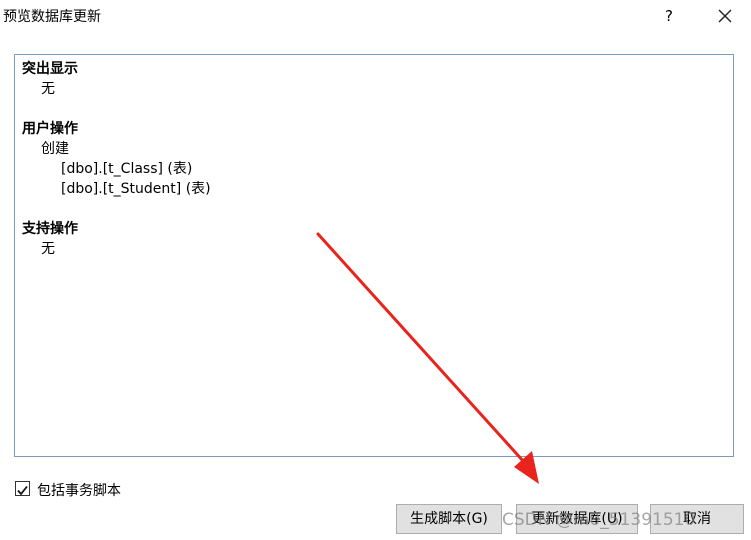 The width and height of the screenshot is (751, 540). I want to click on action-create-label: 创建, so click(55, 149).